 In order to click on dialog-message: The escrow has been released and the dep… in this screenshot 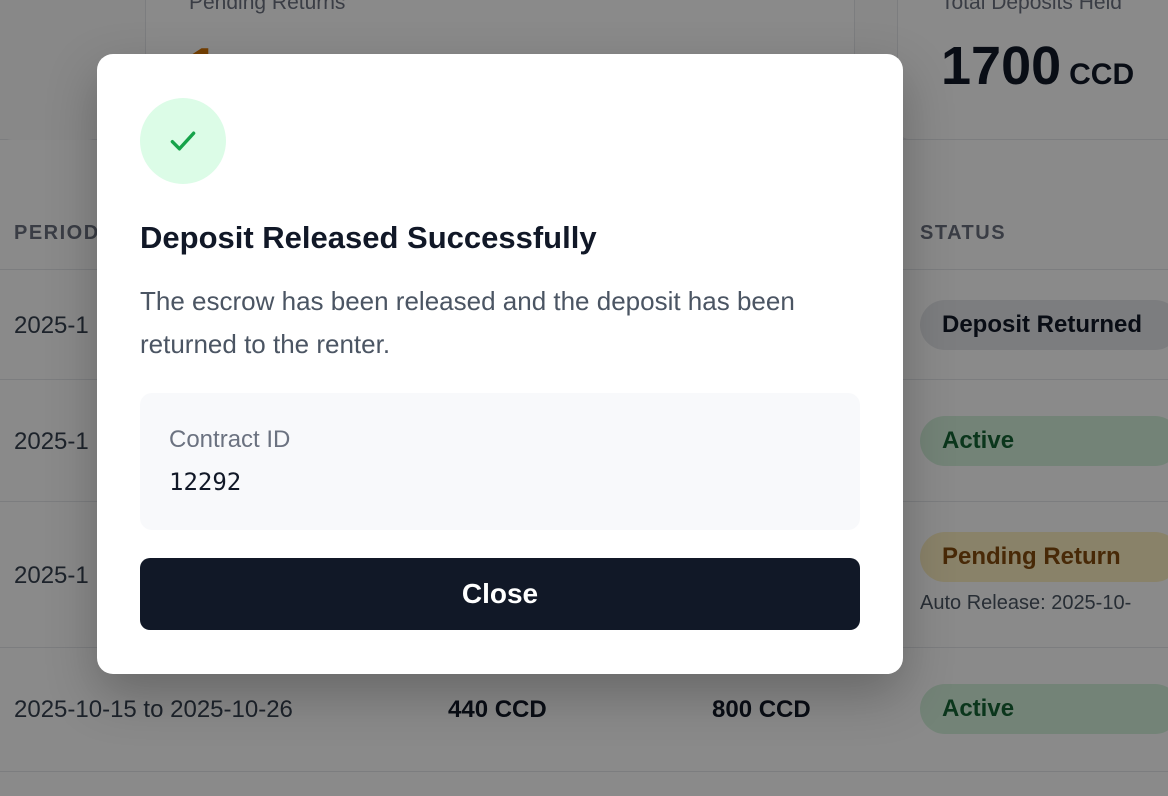, I will do `click(467, 322)`.